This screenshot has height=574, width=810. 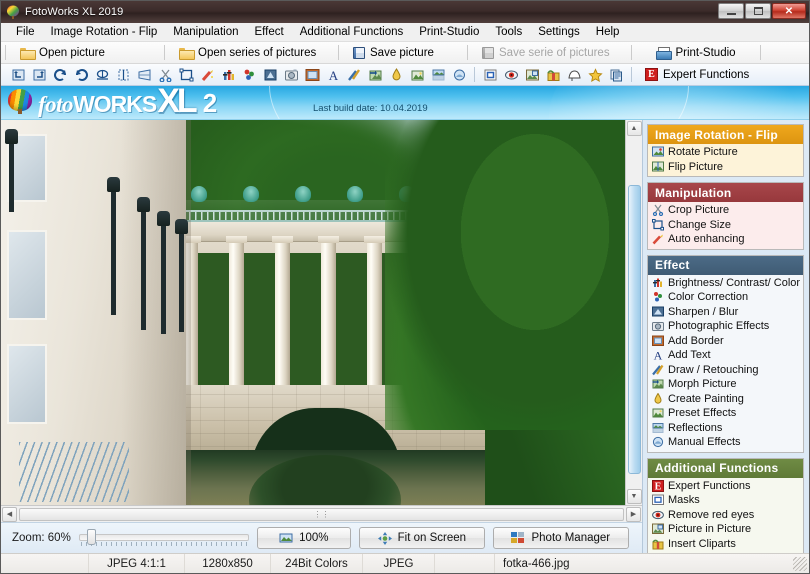 I want to click on panel-item-expert-functions: E Expert Functions, so click(x=725, y=486).